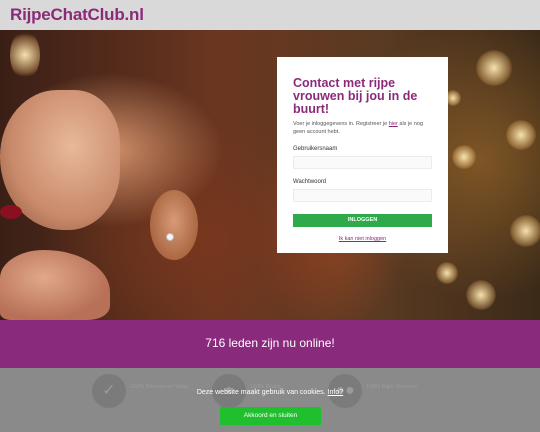 This screenshot has height=432, width=540. I want to click on password-field, so click(362, 195).